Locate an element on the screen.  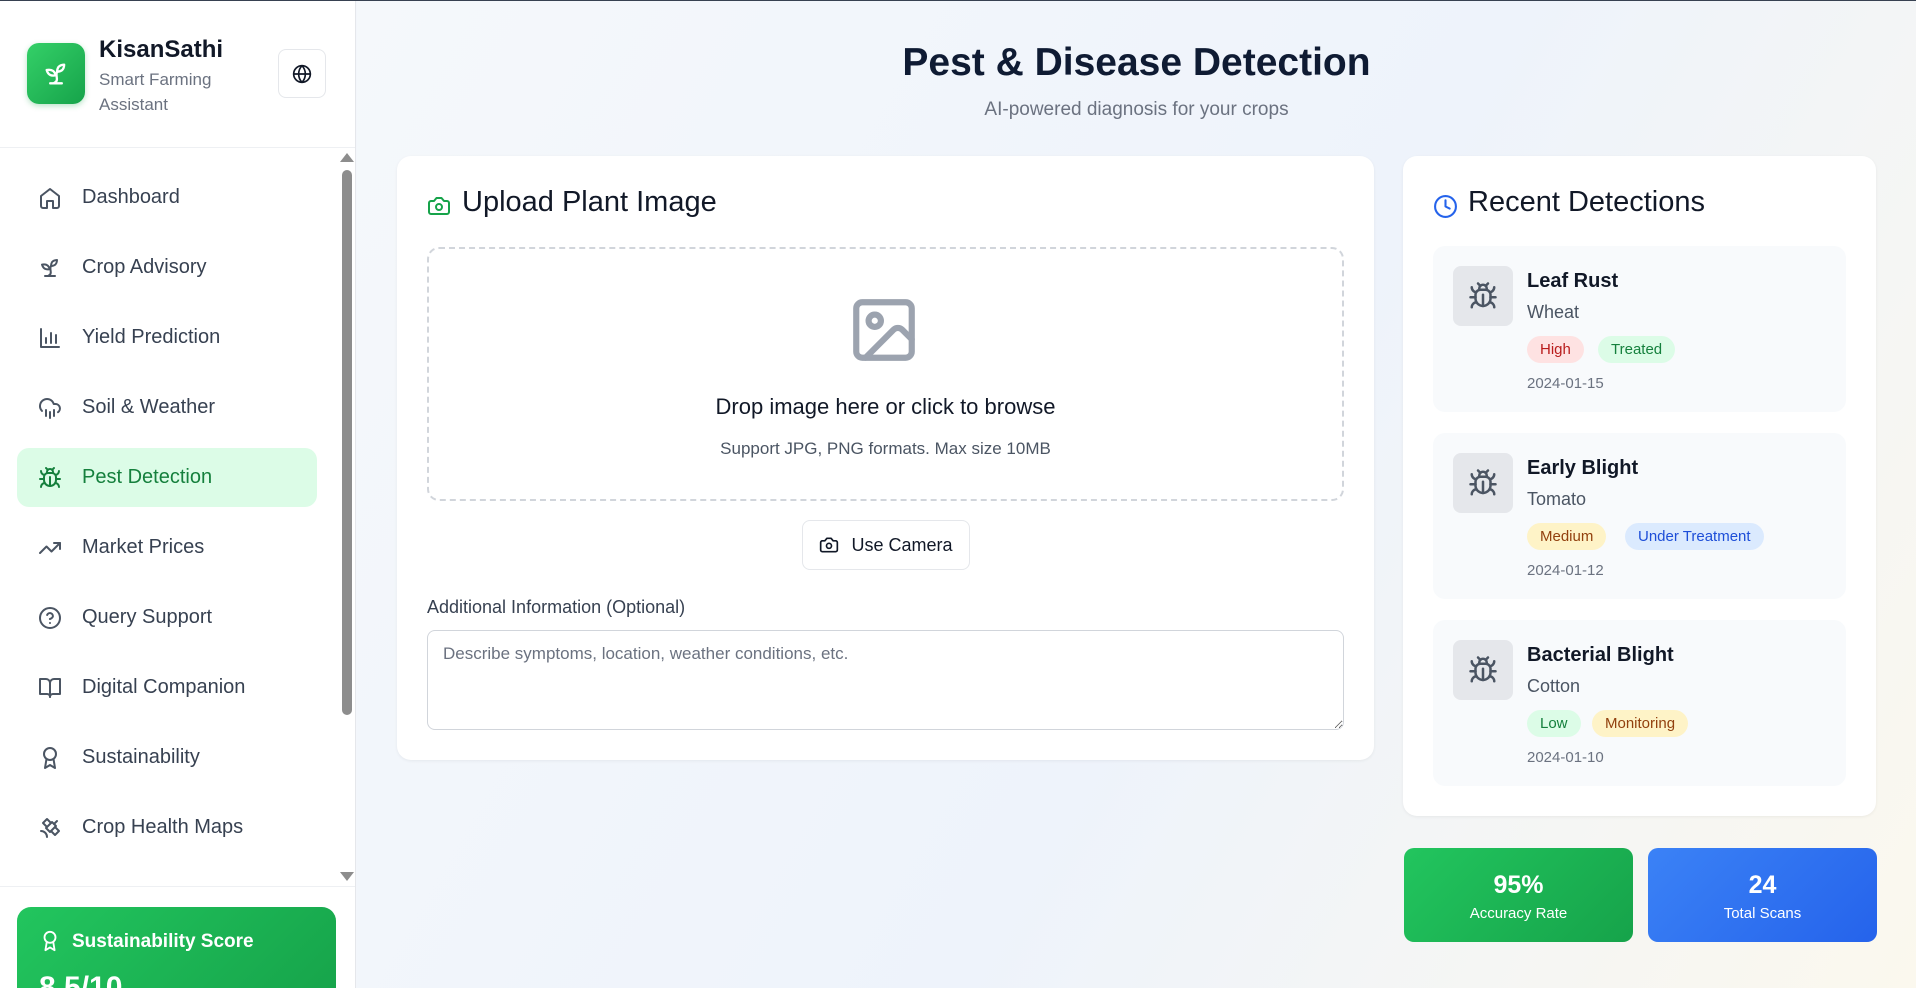
sidebar-item-sustainability: Sustainability is located at coordinates (167, 757).